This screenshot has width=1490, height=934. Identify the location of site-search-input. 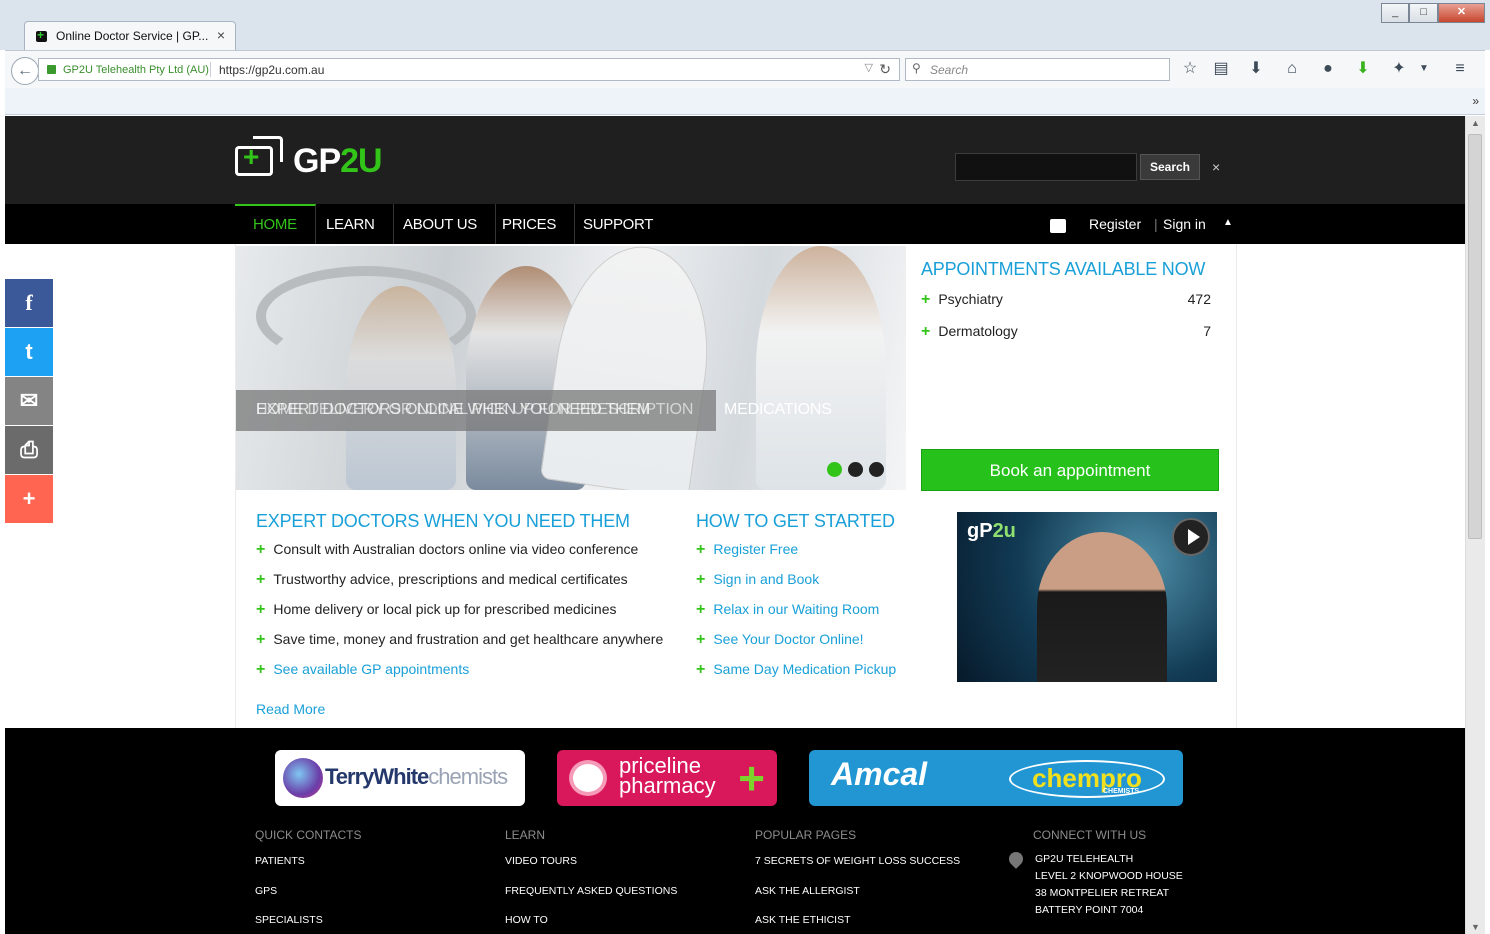
(1046, 167).